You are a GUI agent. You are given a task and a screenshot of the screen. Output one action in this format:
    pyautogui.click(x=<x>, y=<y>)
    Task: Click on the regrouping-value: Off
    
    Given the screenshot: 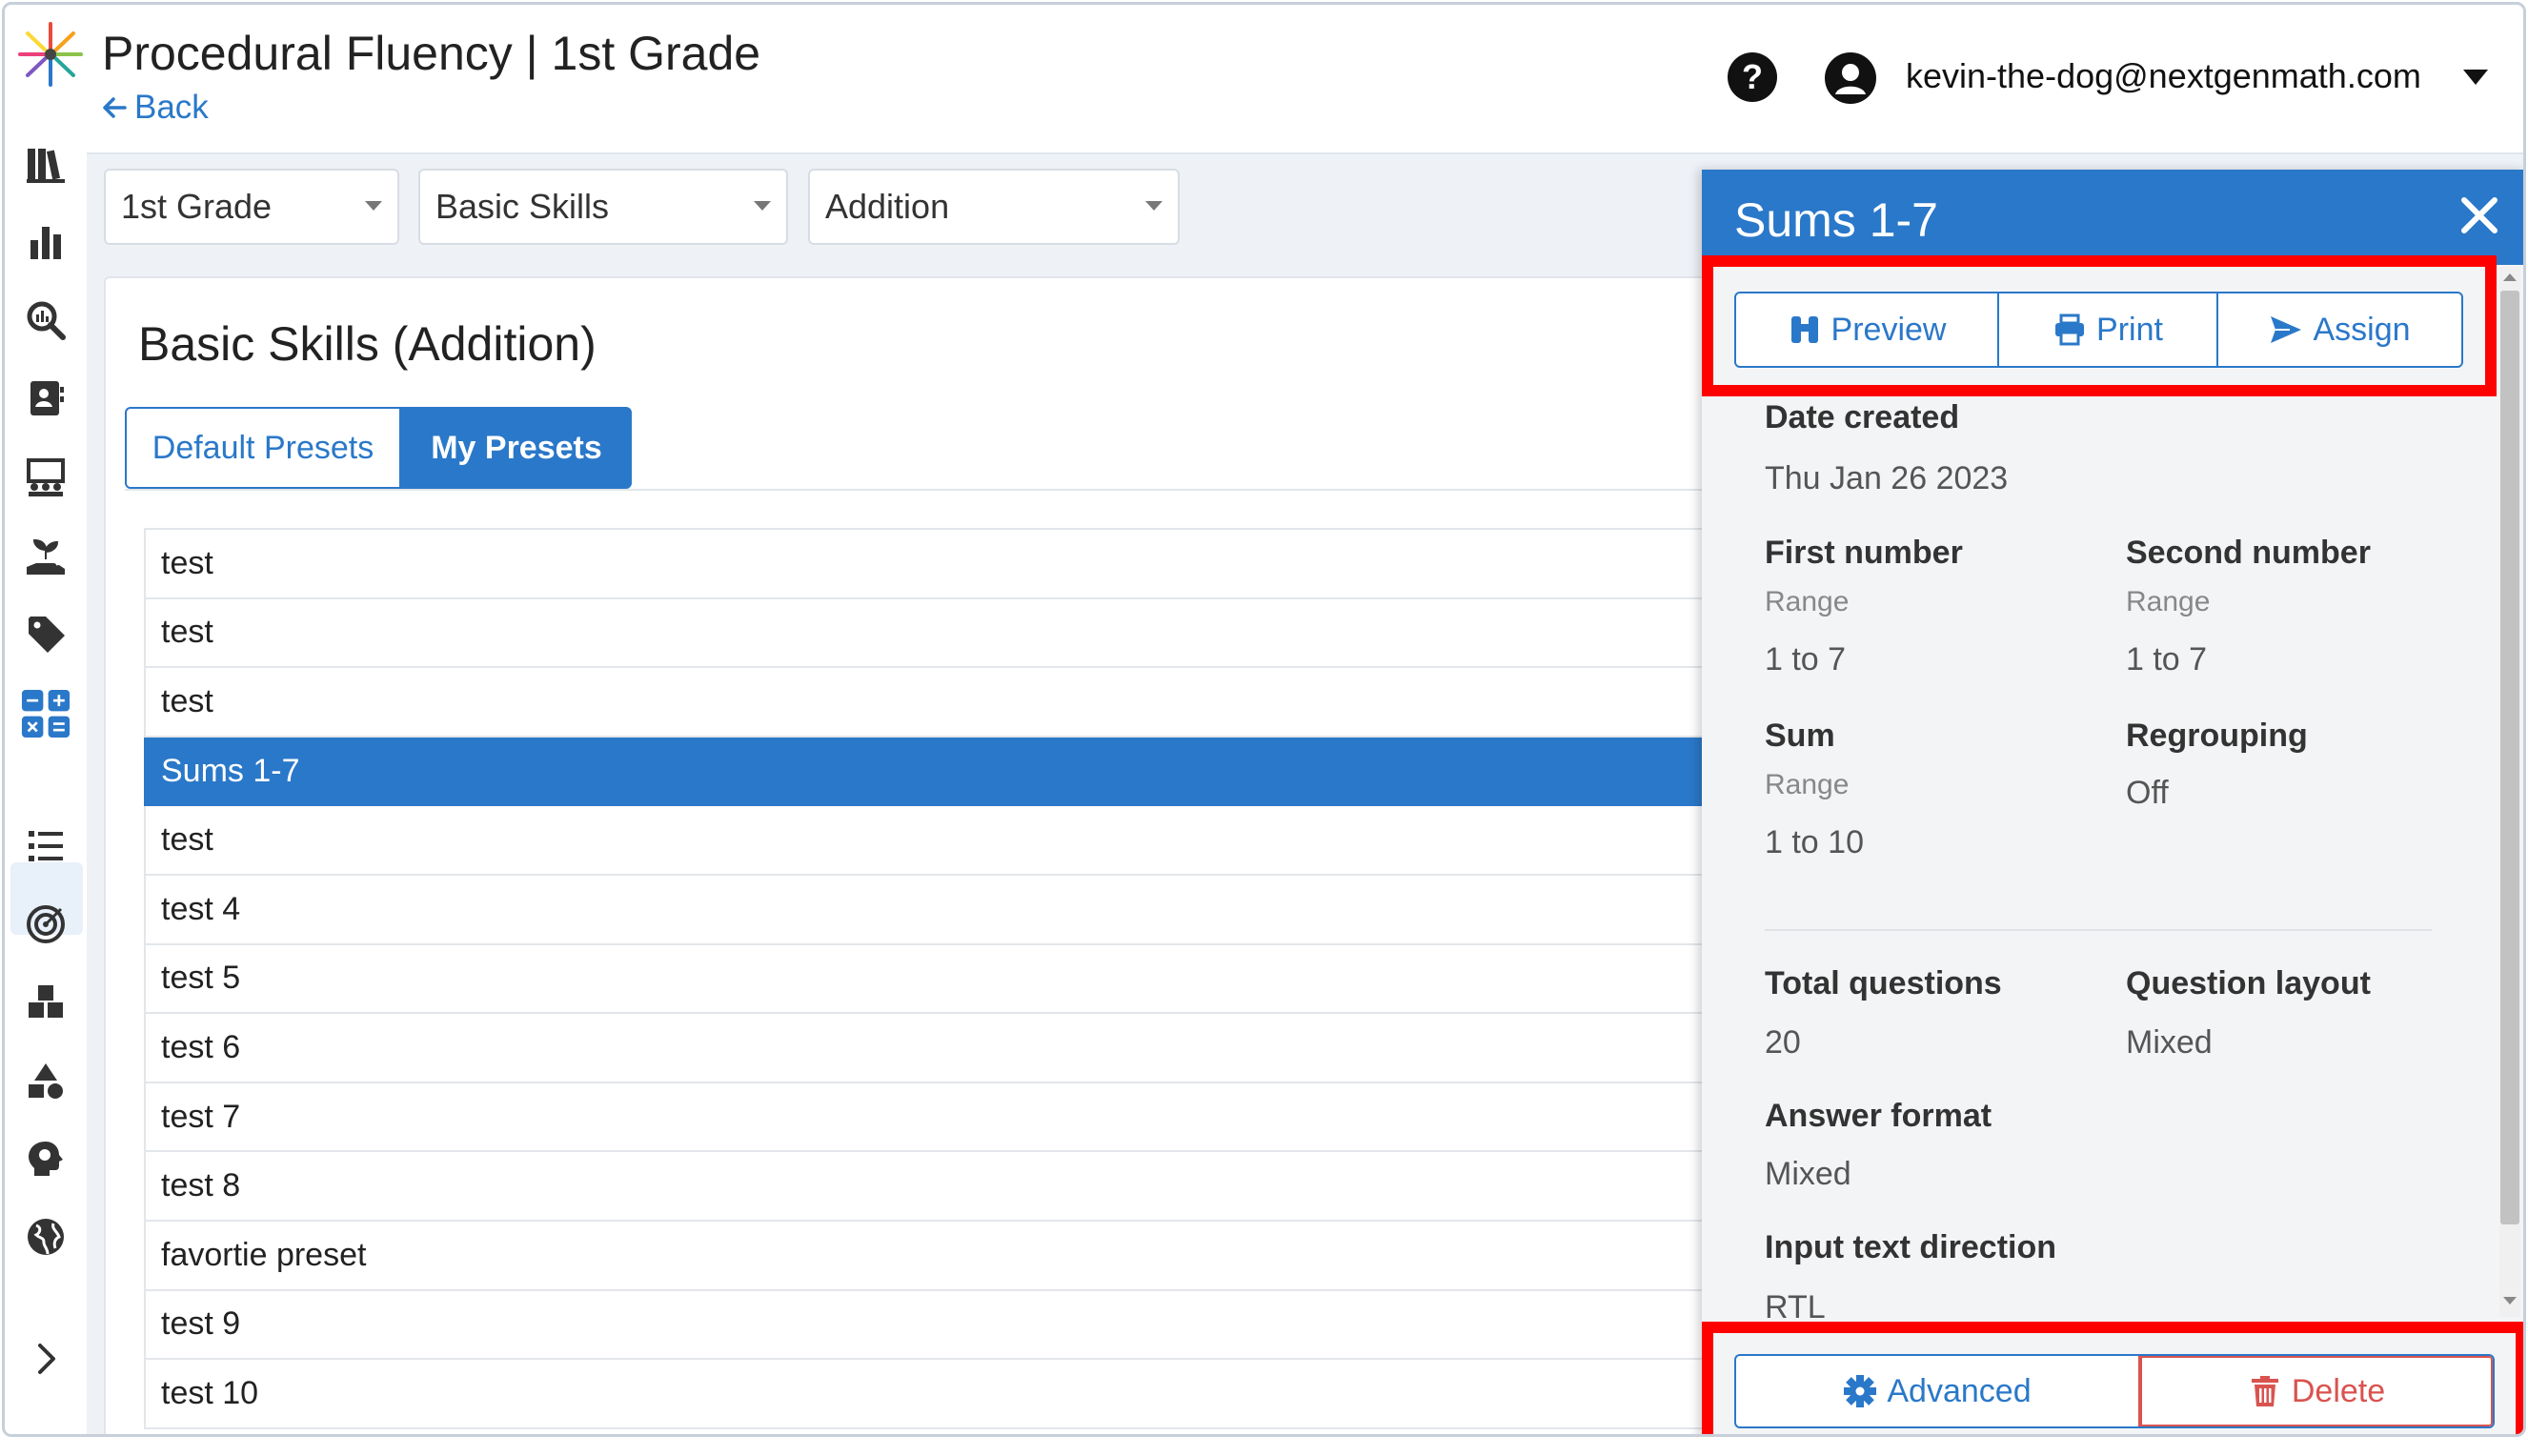 What is the action you would take?
    pyautogui.click(x=2147, y=793)
    